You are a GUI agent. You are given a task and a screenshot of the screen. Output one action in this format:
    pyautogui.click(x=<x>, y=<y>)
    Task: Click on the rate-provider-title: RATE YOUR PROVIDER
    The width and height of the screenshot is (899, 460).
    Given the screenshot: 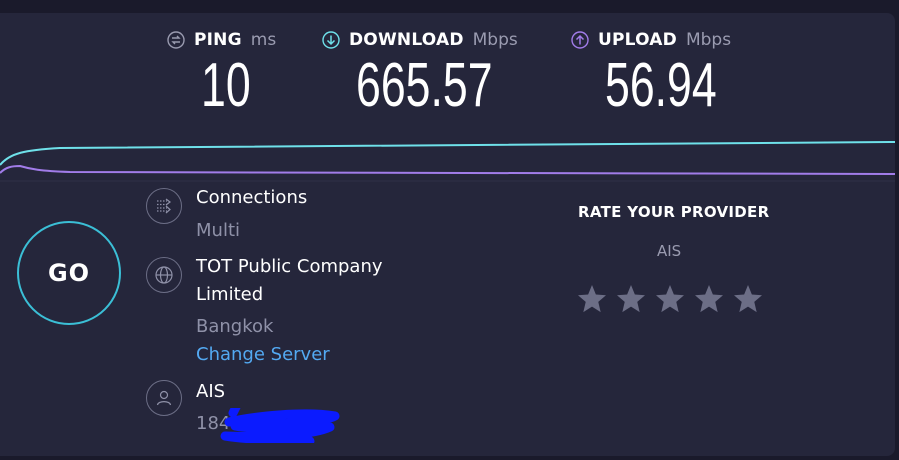 What is the action you would take?
    pyautogui.click(x=674, y=212)
    